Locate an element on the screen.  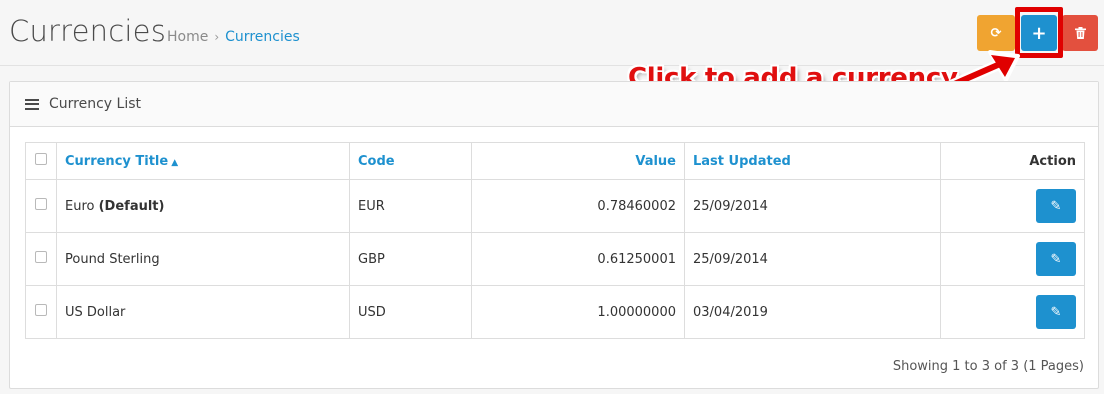
pagination-results: Showing 1 to 3 of 3 (1 Pages) is located at coordinates (988, 366).